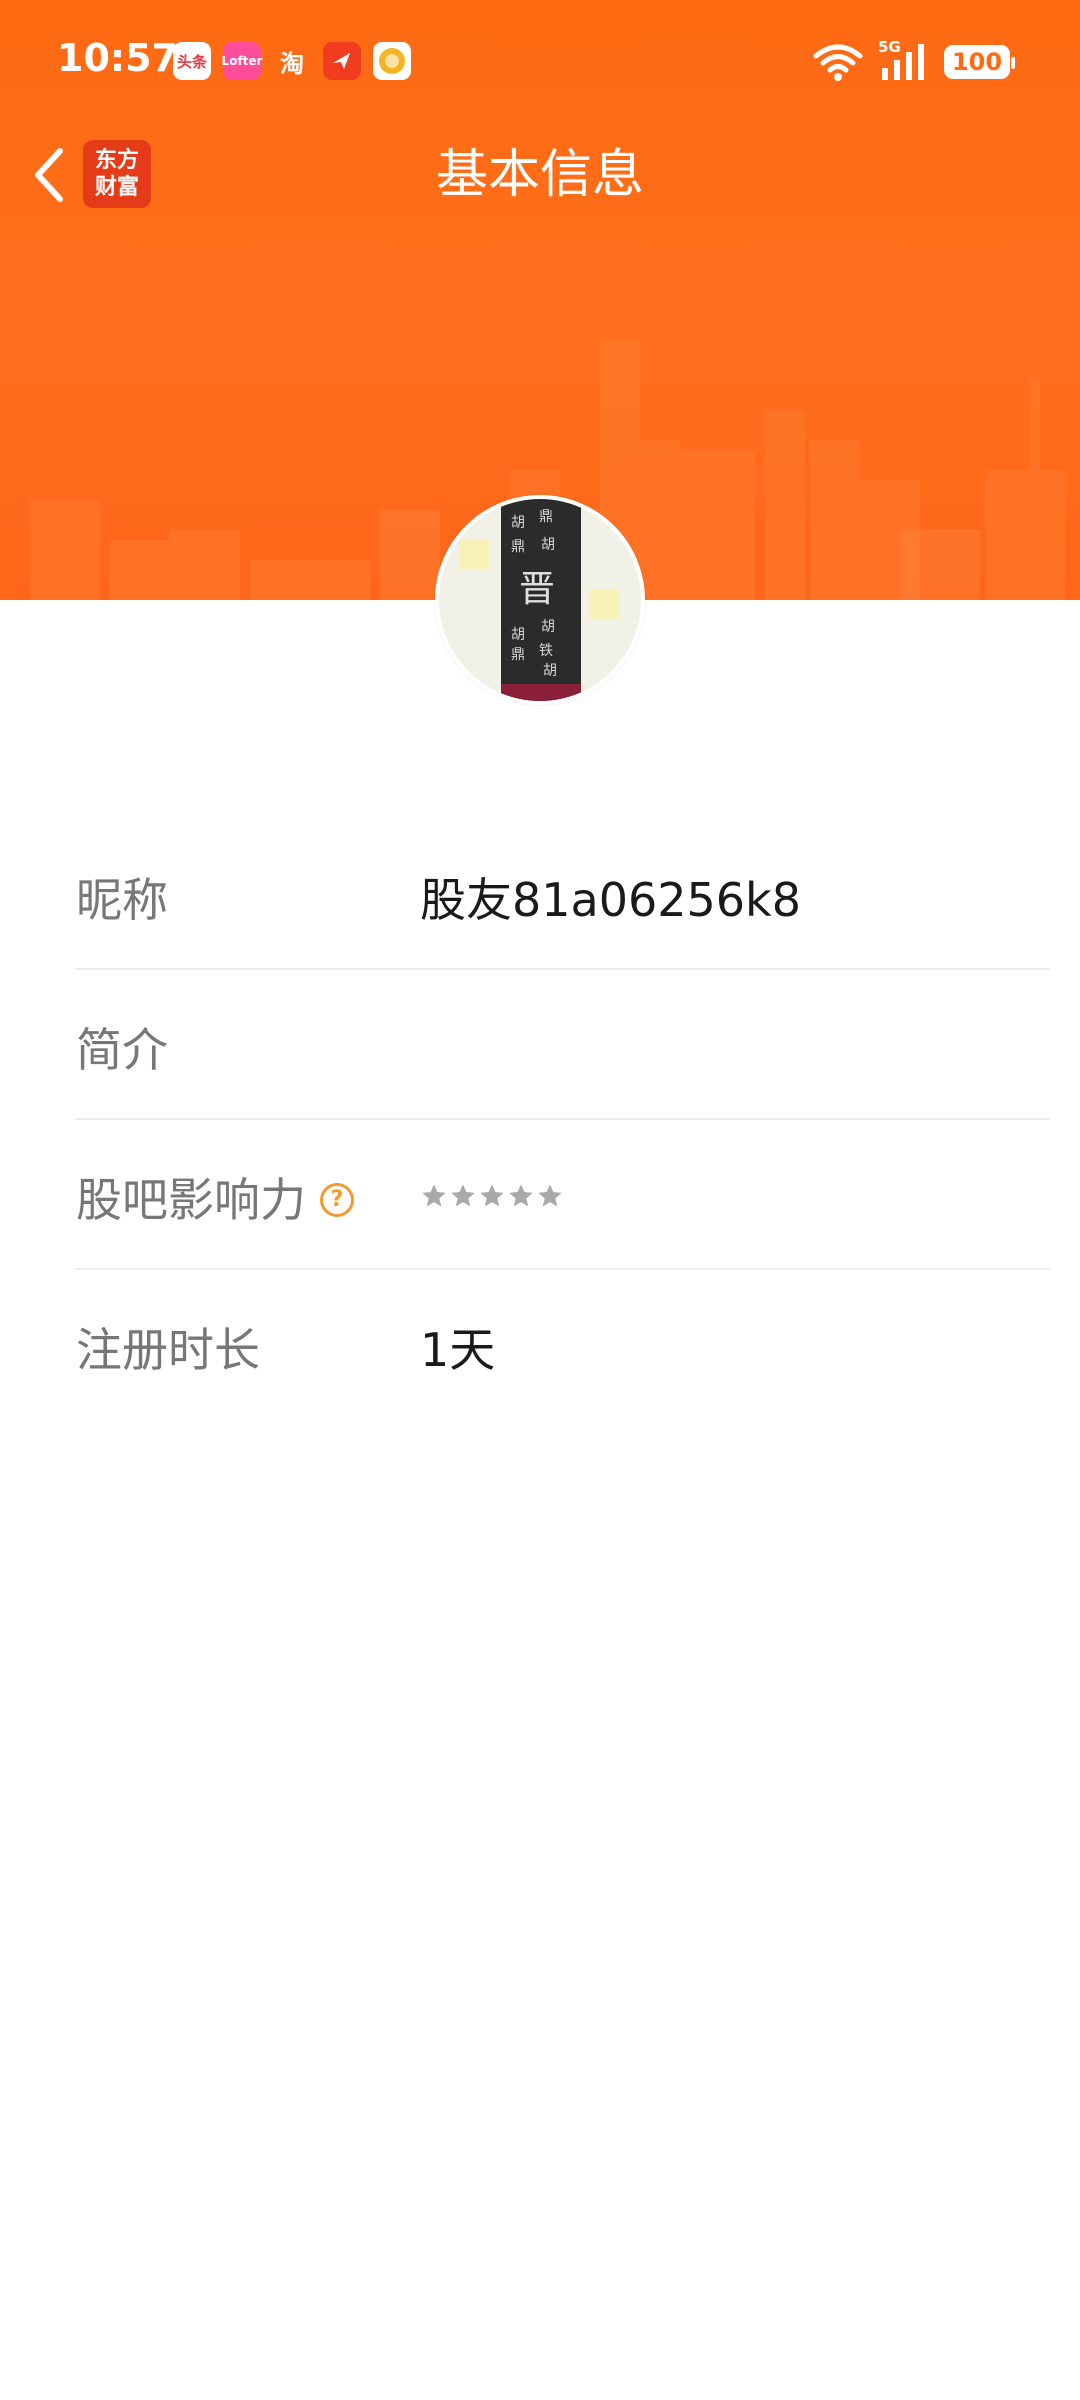 This screenshot has height=2400, width=1080. Describe the element at coordinates (192, 61) in the screenshot. I see `toutiao-icon: 头条` at that location.